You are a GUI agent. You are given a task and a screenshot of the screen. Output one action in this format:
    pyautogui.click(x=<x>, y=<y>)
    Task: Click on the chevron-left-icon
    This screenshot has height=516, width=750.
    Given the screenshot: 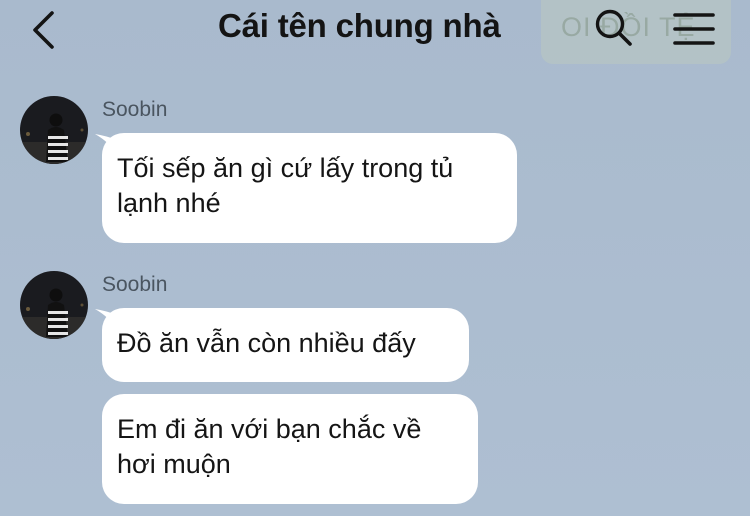 What is the action you would take?
    pyautogui.click(x=43, y=30)
    